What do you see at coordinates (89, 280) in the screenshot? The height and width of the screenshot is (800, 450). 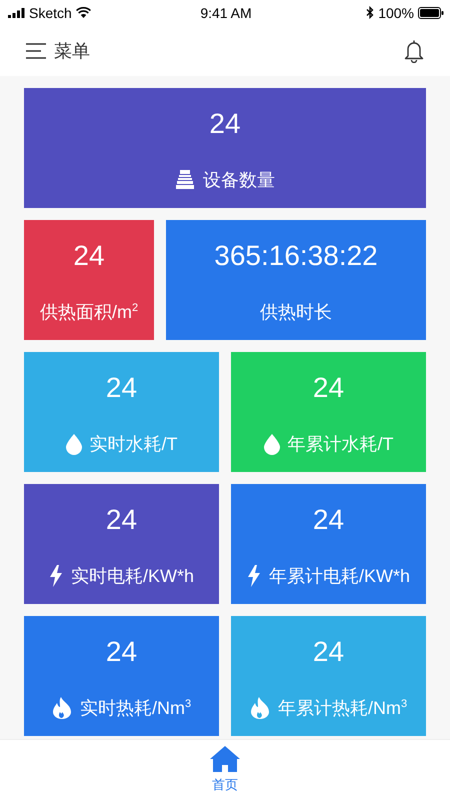 I see `stat-tile: 24 供热面积/m$^{2}$` at bounding box center [89, 280].